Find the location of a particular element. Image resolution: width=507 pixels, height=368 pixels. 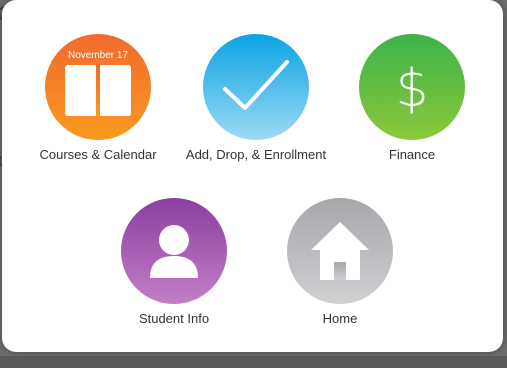

home-circle is located at coordinates (340, 251).